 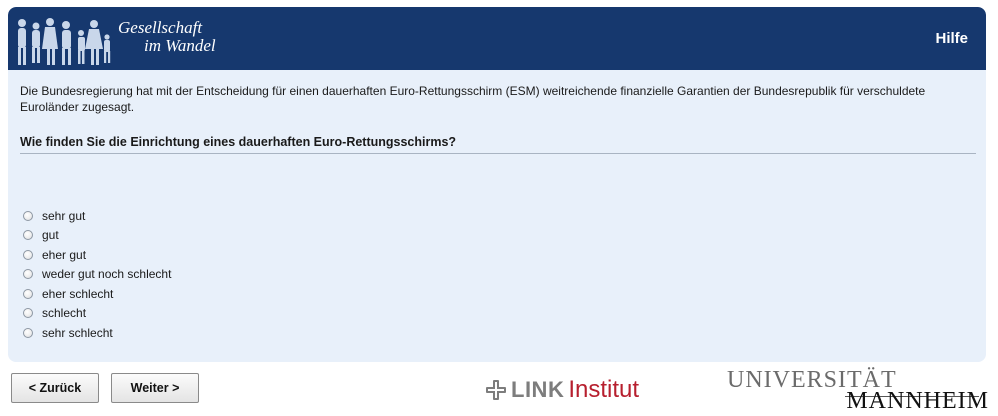 I want to click on back-button: < Zurück, so click(x=55, y=388).